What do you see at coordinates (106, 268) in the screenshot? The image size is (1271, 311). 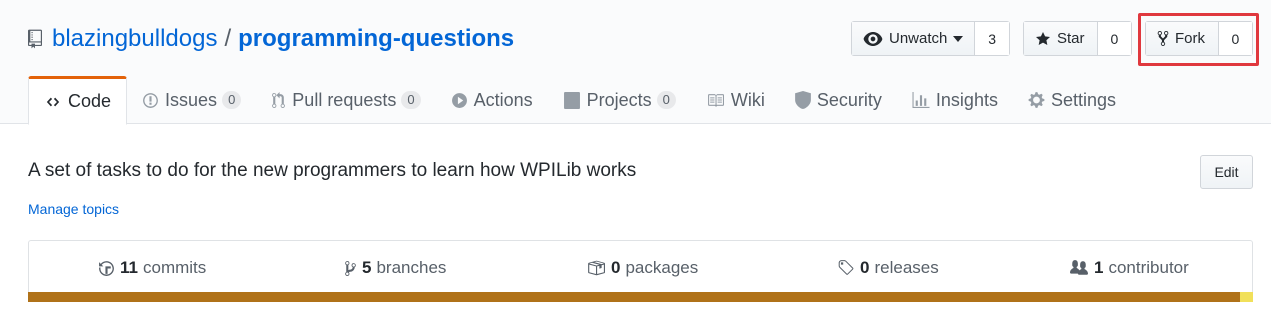 I see `history-icon` at bounding box center [106, 268].